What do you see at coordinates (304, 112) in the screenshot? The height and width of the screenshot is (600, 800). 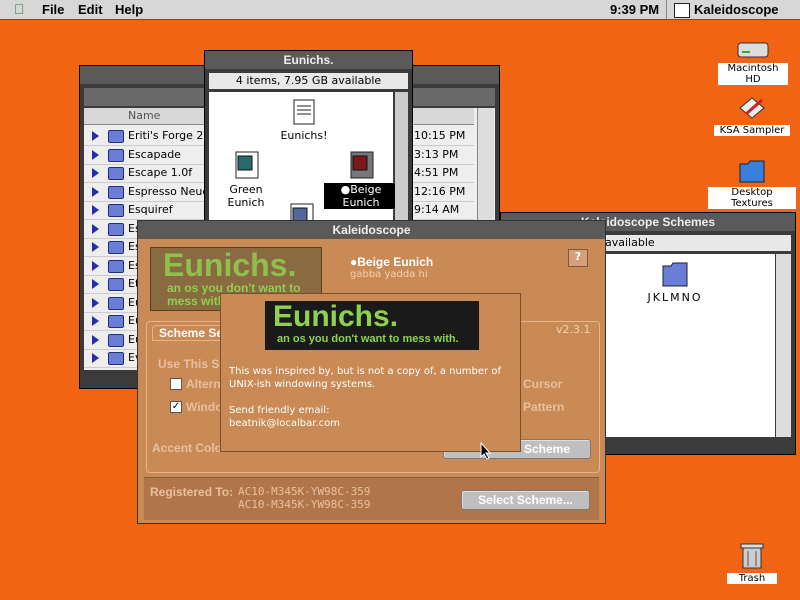 I see `document-icon` at bounding box center [304, 112].